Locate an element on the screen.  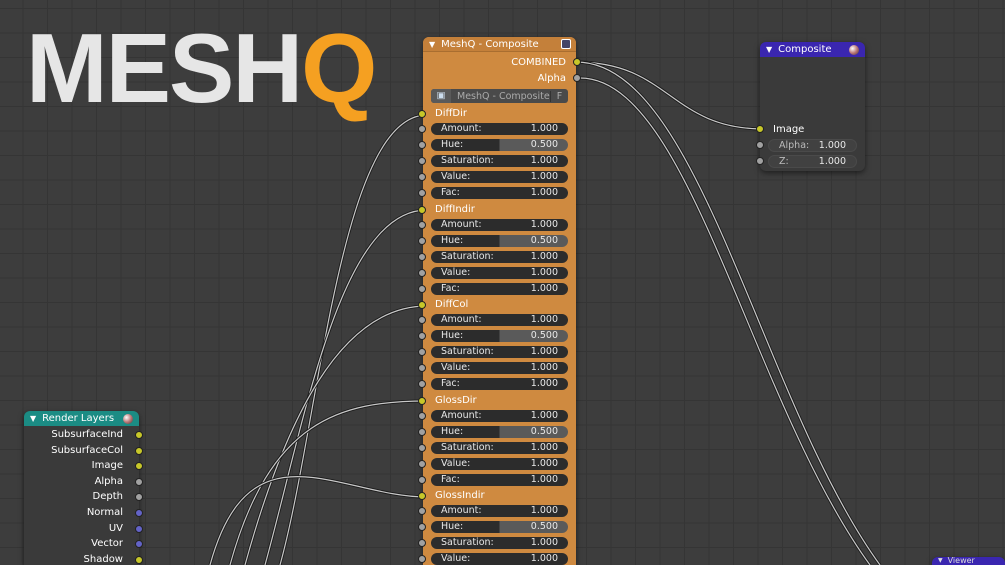
node-header: ▼ Composite is located at coordinates (812, 49).